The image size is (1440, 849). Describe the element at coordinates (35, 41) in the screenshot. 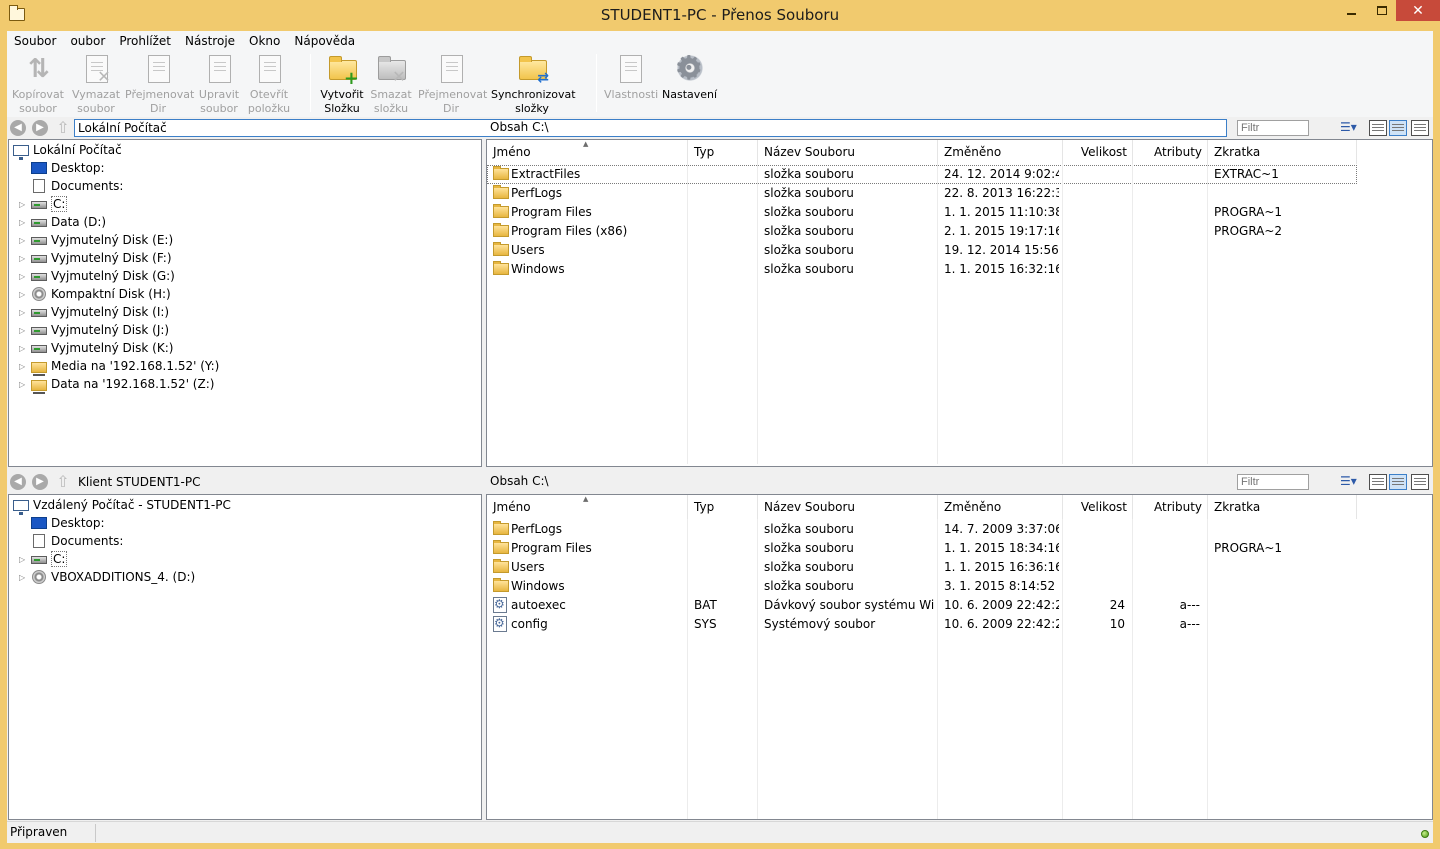

I see `menu-soubor: Soubor` at that location.